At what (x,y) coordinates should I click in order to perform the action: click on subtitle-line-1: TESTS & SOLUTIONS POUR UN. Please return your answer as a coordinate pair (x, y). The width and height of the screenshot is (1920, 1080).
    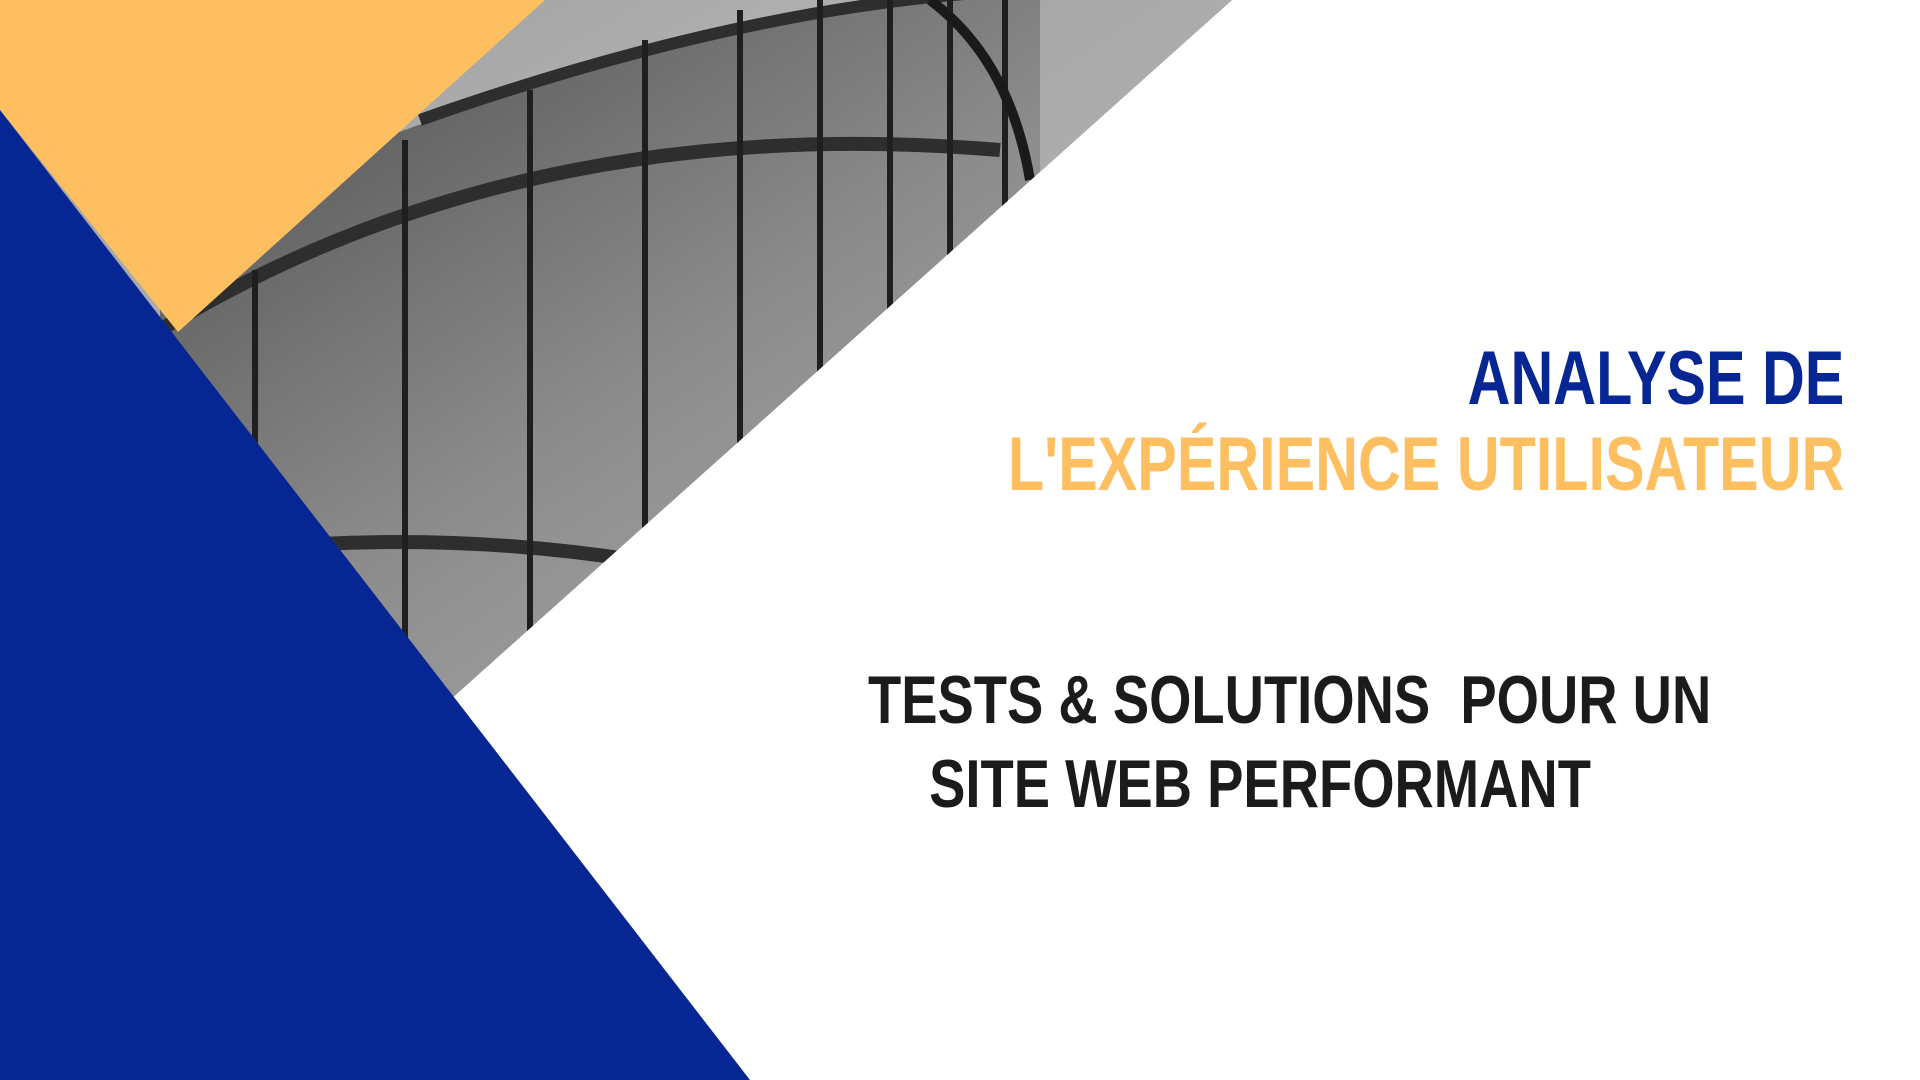
    Looking at the image, I should click on (1290, 700).